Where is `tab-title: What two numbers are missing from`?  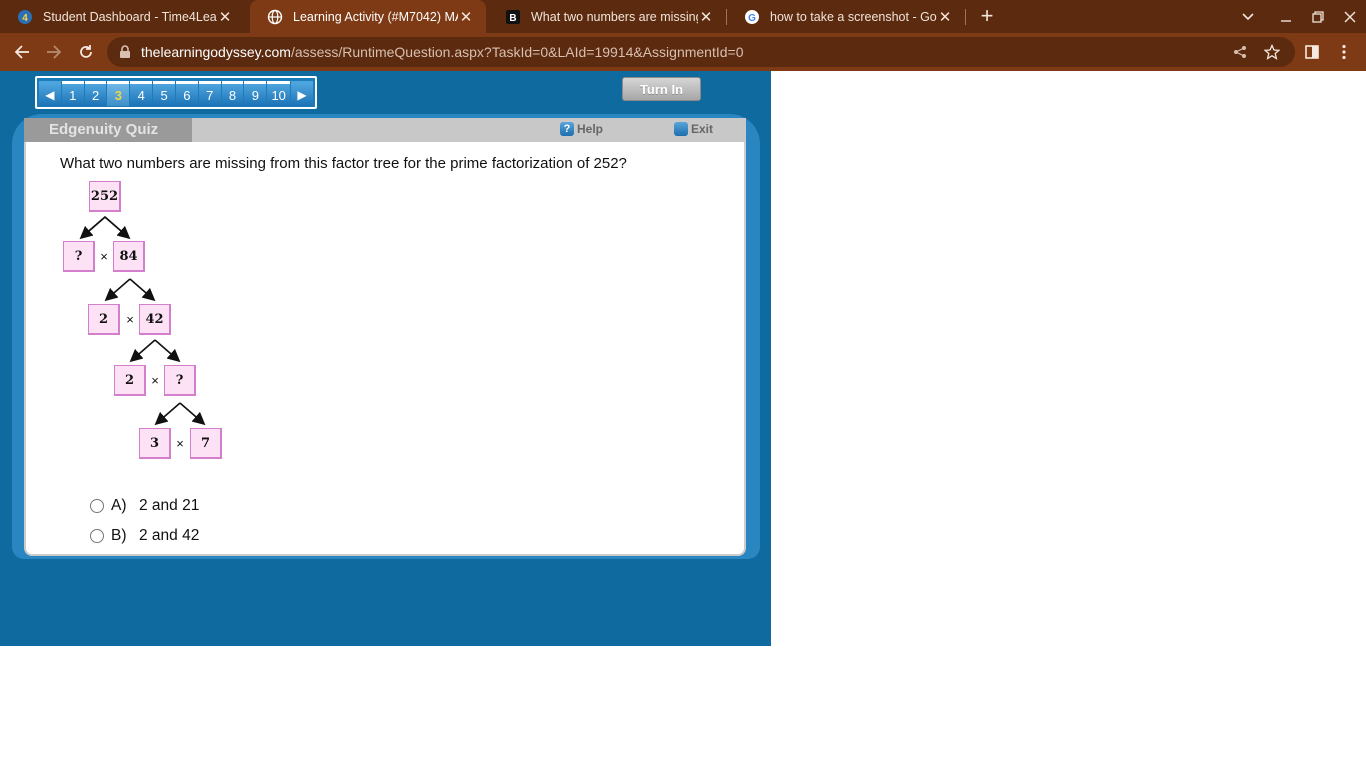 tab-title: What two numbers are missing from is located at coordinates (614, 16).